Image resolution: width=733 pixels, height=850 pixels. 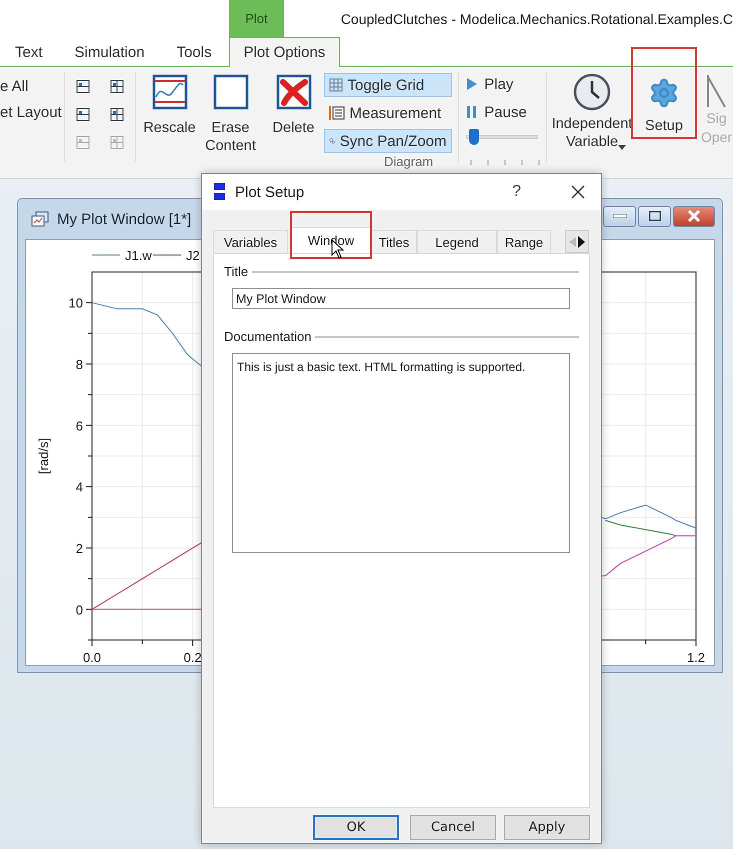 I want to click on dialog-tab: Legend, so click(x=457, y=241).